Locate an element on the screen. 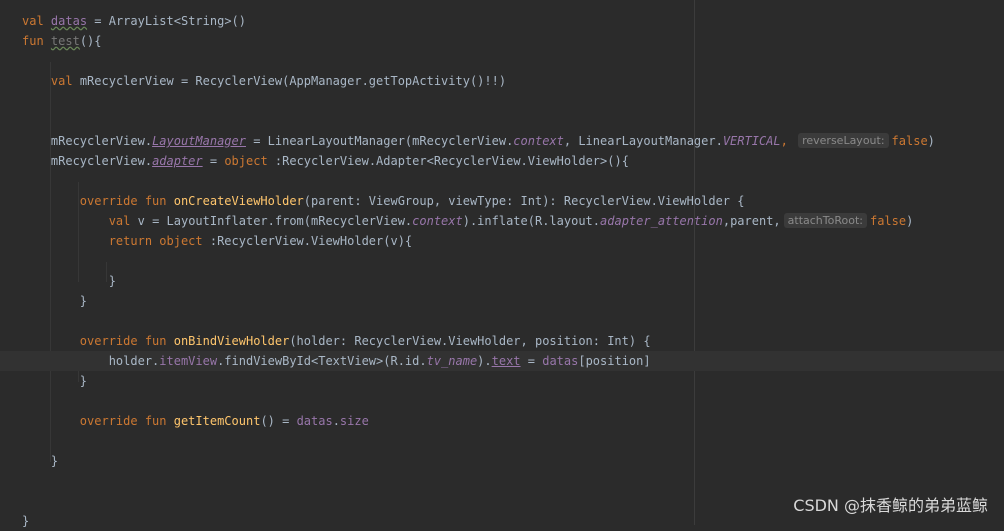  code-text: , LinearLayoutManager. is located at coordinates (643, 141).